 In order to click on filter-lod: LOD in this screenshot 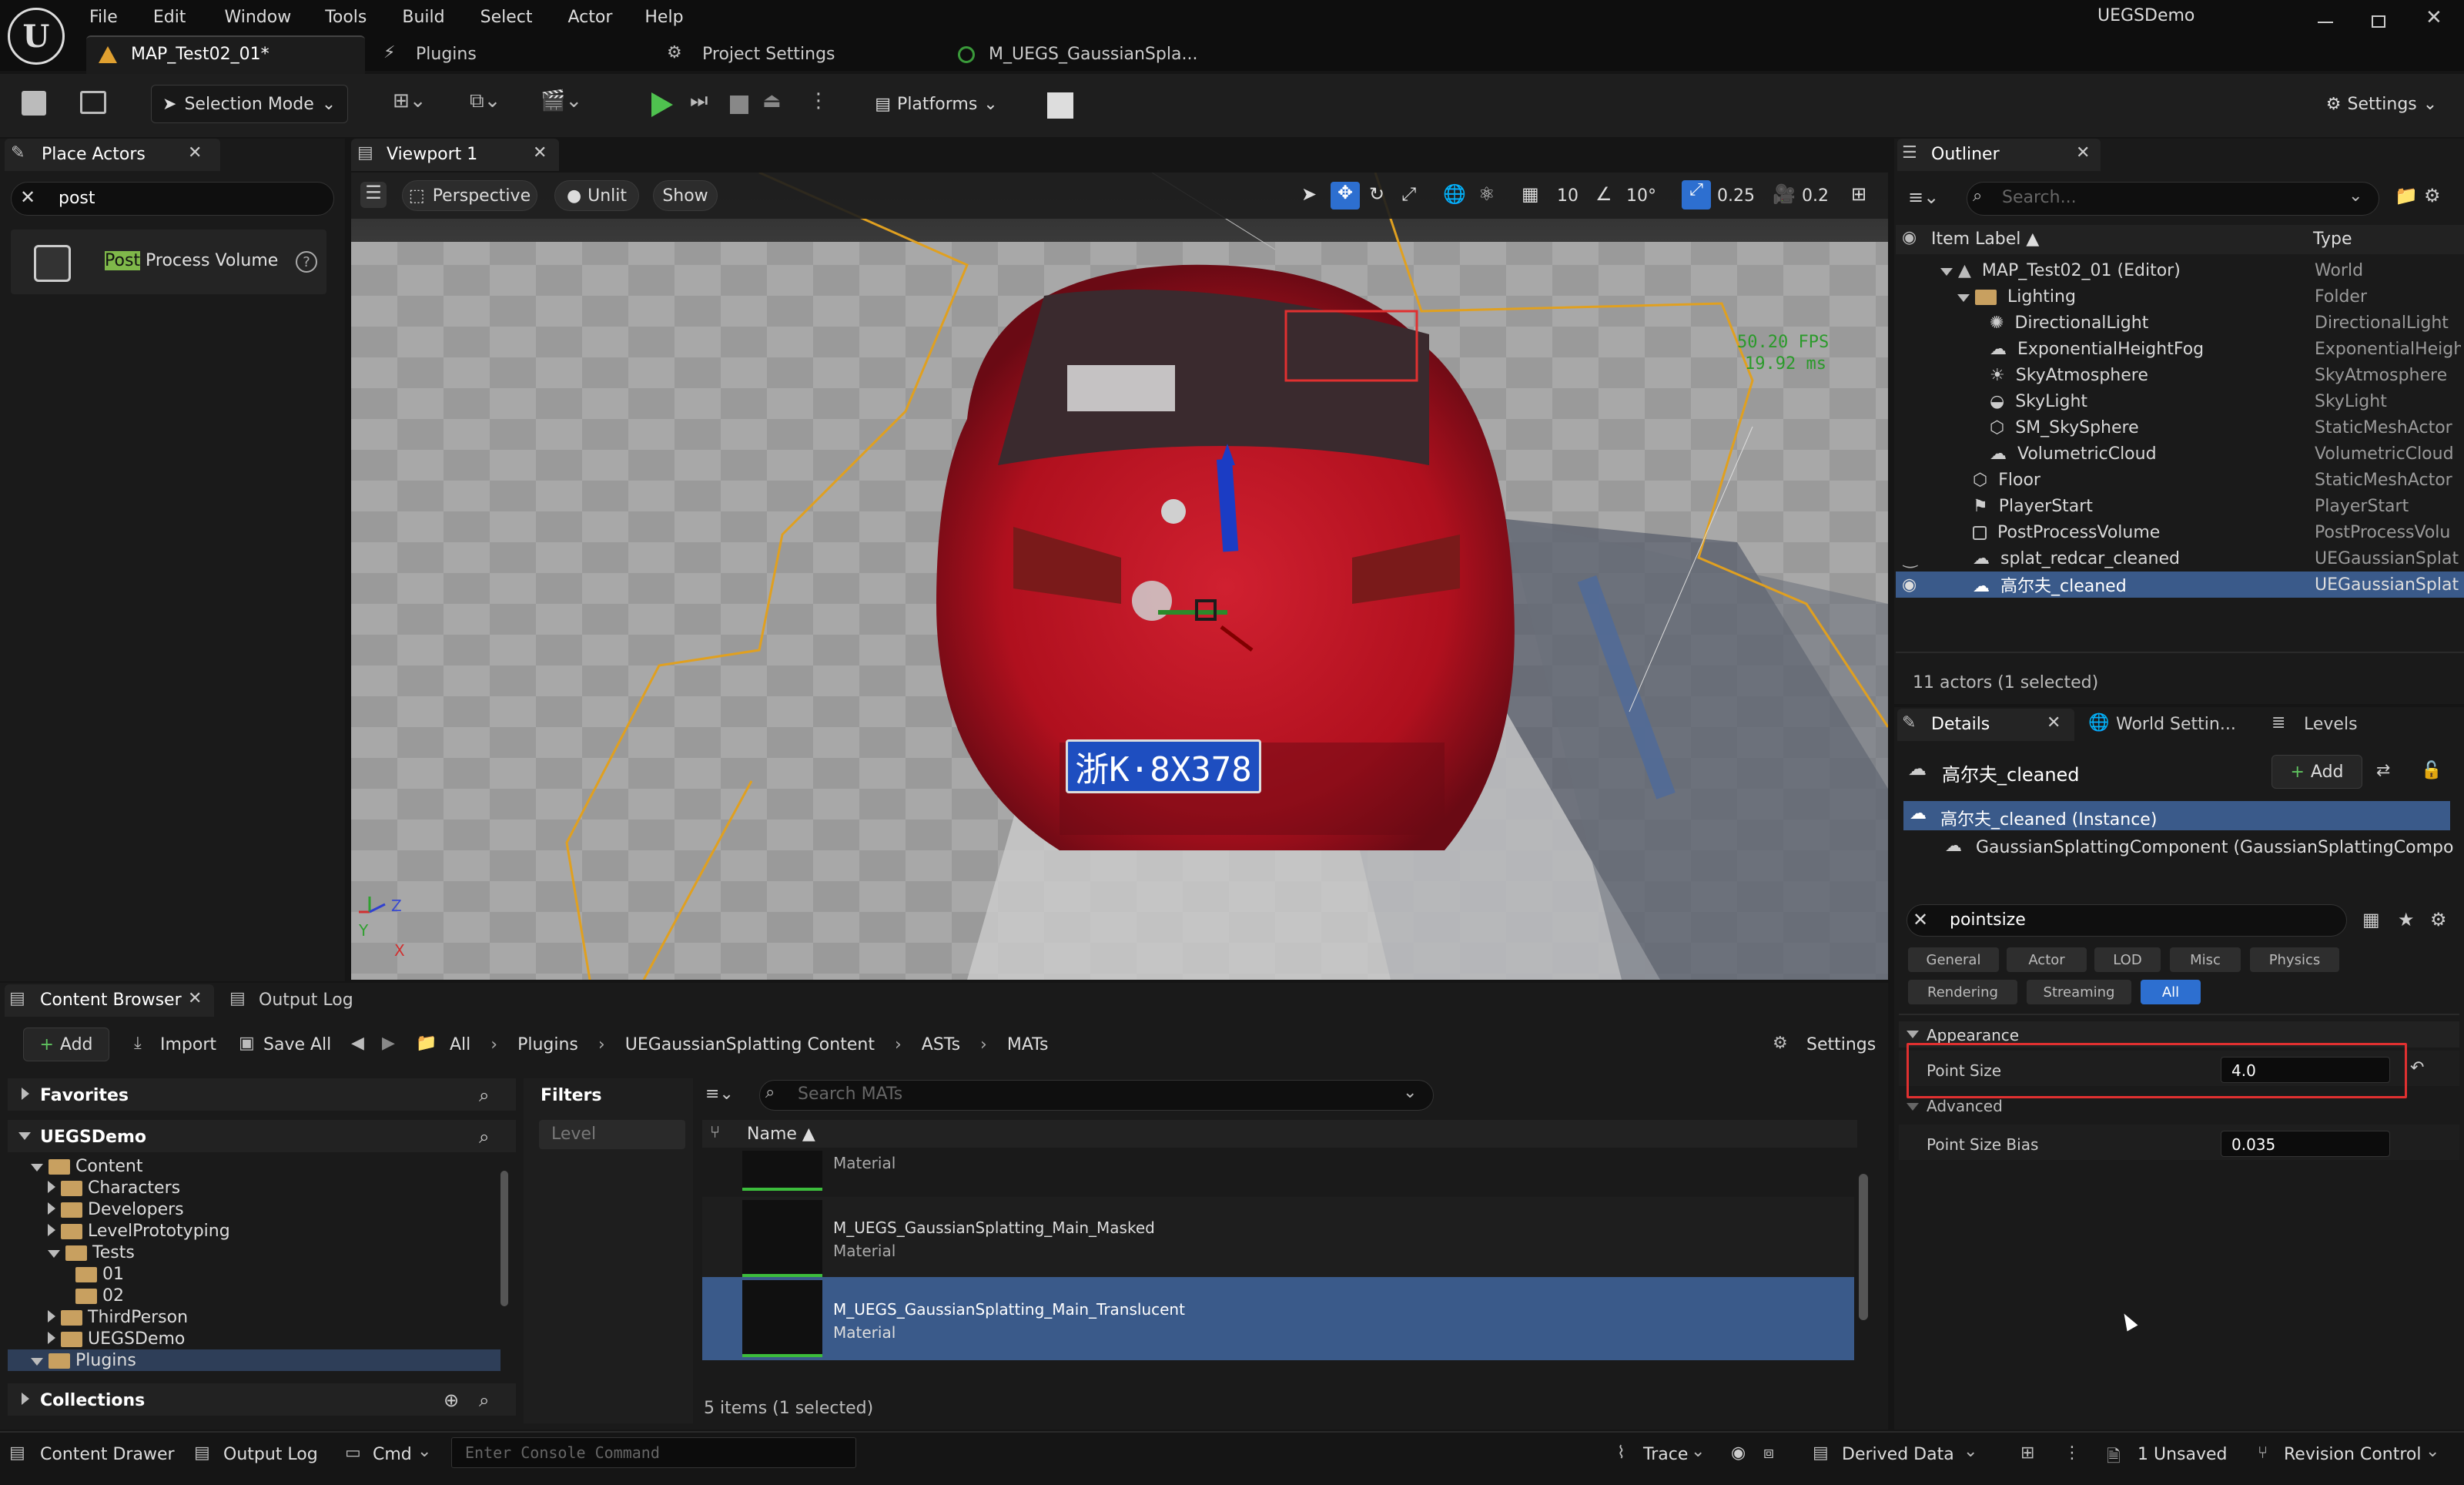, I will do `click(2127, 959)`.